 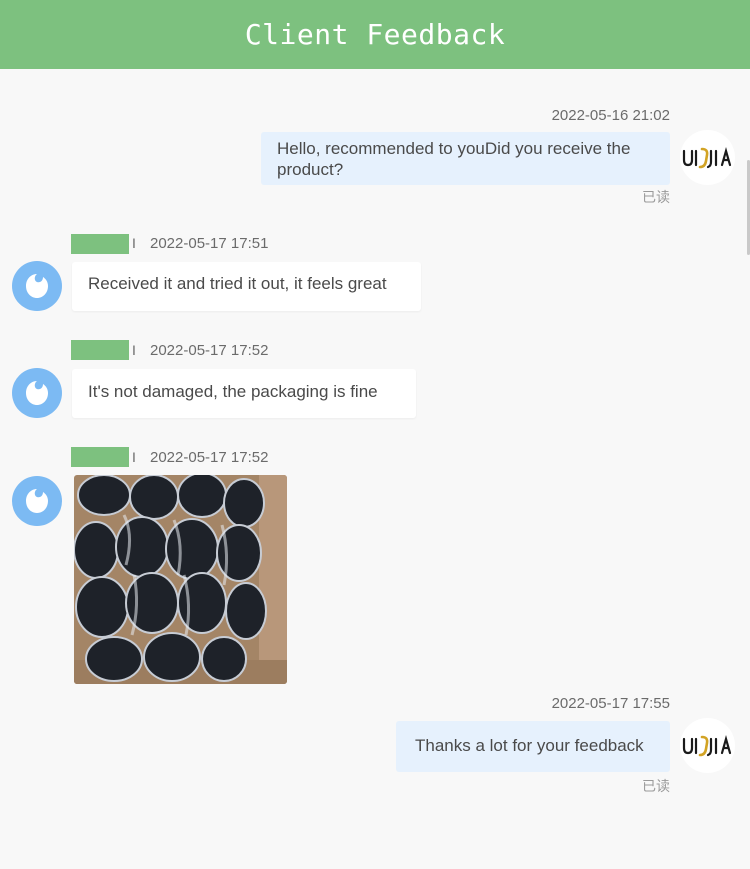 What do you see at coordinates (610, 703) in the screenshot?
I see `message-timestamp: 2022-05-17 17:55` at bounding box center [610, 703].